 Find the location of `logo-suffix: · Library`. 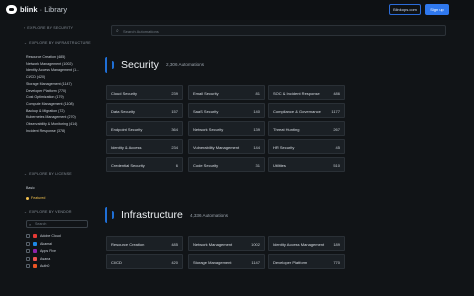

logo-suffix: · Library is located at coordinates (53, 9).